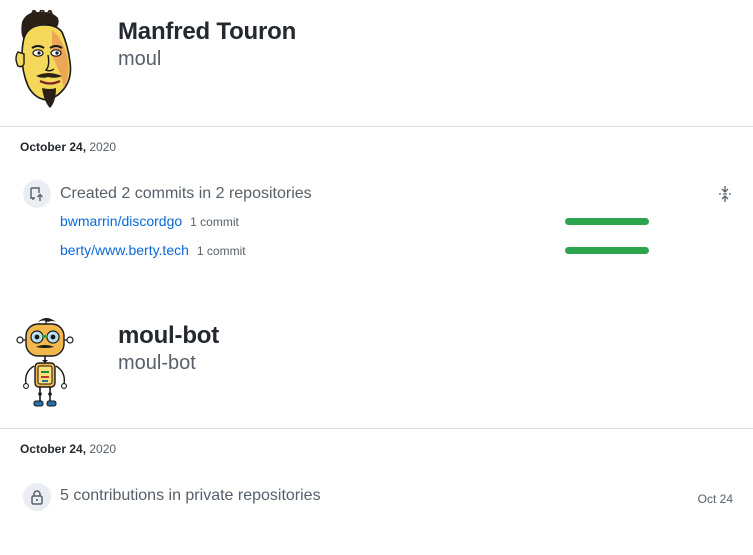 Image resolution: width=753 pixels, height=555 pixels. What do you see at coordinates (45, 362) in the screenshot?
I see `avatar-robot-icon` at bounding box center [45, 362].